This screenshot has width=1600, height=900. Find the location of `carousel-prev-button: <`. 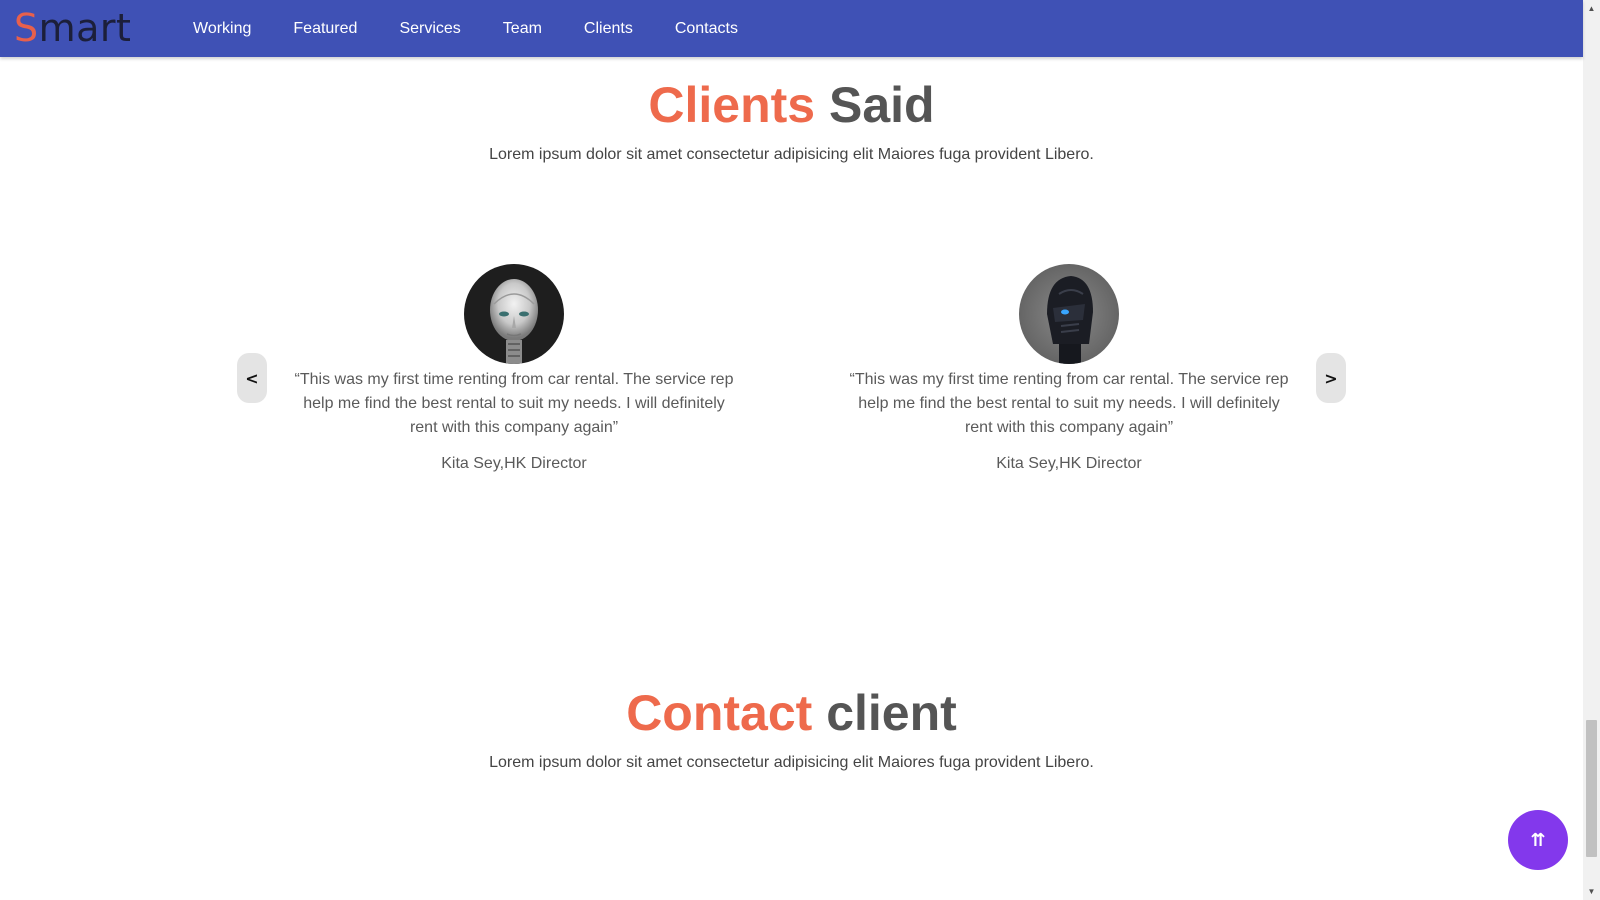

carousel-prev-button: < is located at coordinates (252, 378).